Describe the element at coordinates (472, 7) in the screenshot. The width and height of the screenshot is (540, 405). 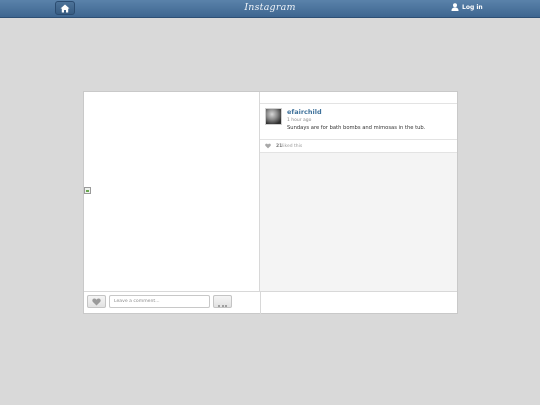
I see `login-label: Log in` at that location.